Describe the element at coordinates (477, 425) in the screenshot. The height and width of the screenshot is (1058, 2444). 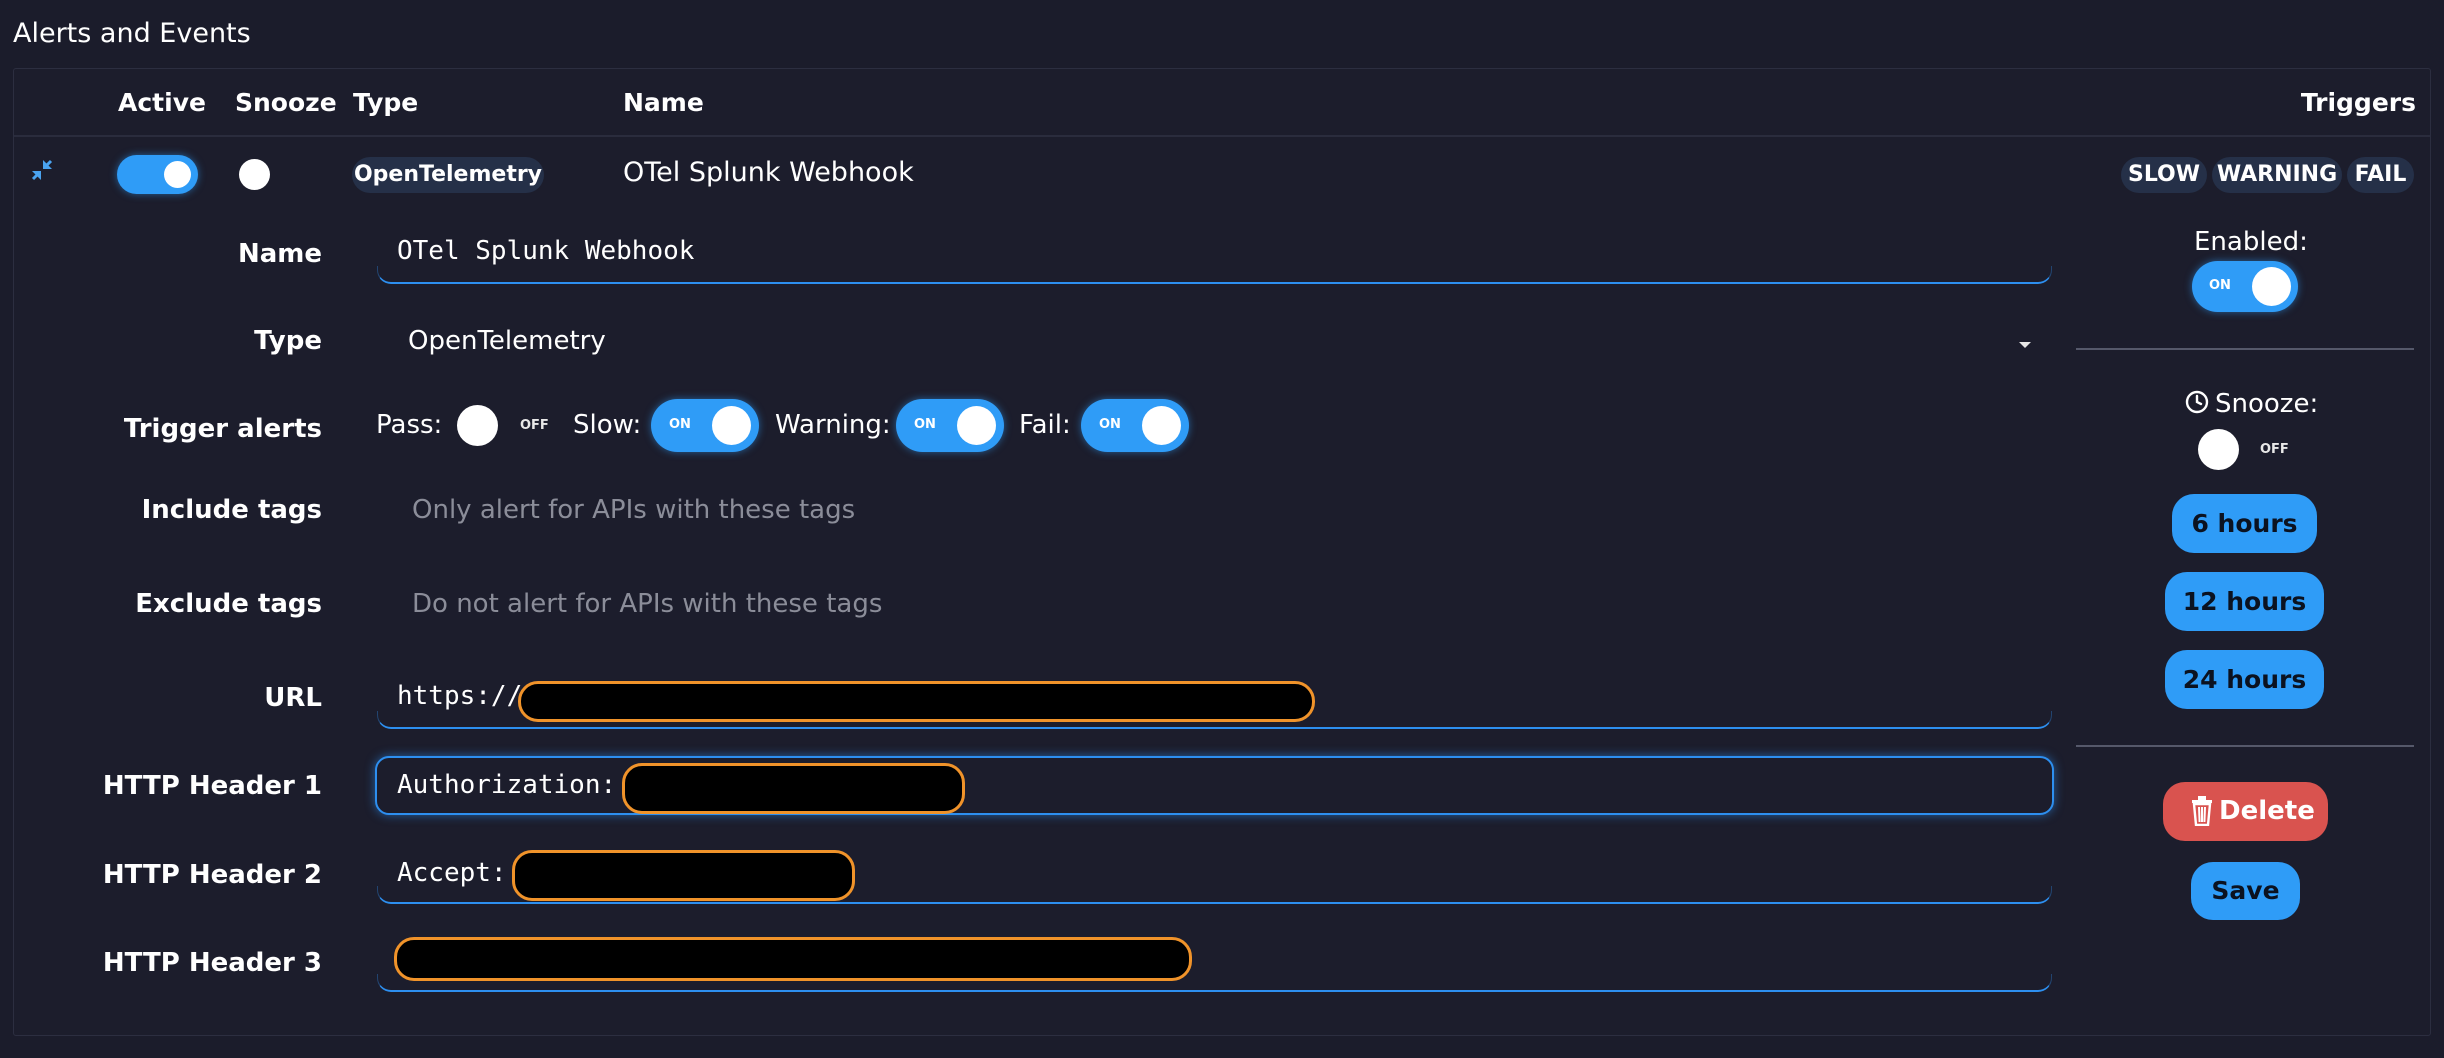
I see `pass-toggle` at that location.